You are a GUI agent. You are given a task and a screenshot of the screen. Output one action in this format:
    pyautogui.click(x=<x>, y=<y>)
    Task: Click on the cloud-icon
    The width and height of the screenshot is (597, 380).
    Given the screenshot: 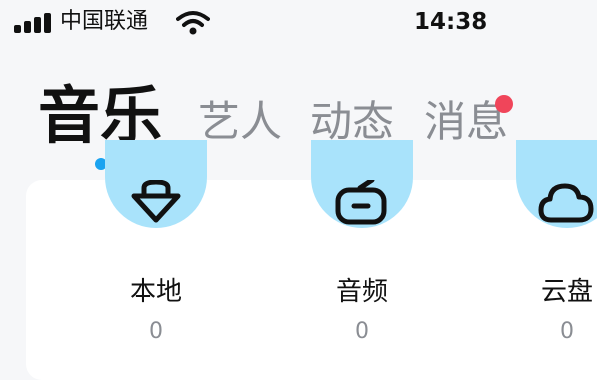 What is the action you would take?
    pyautogui.click(x=556, y=184)
    